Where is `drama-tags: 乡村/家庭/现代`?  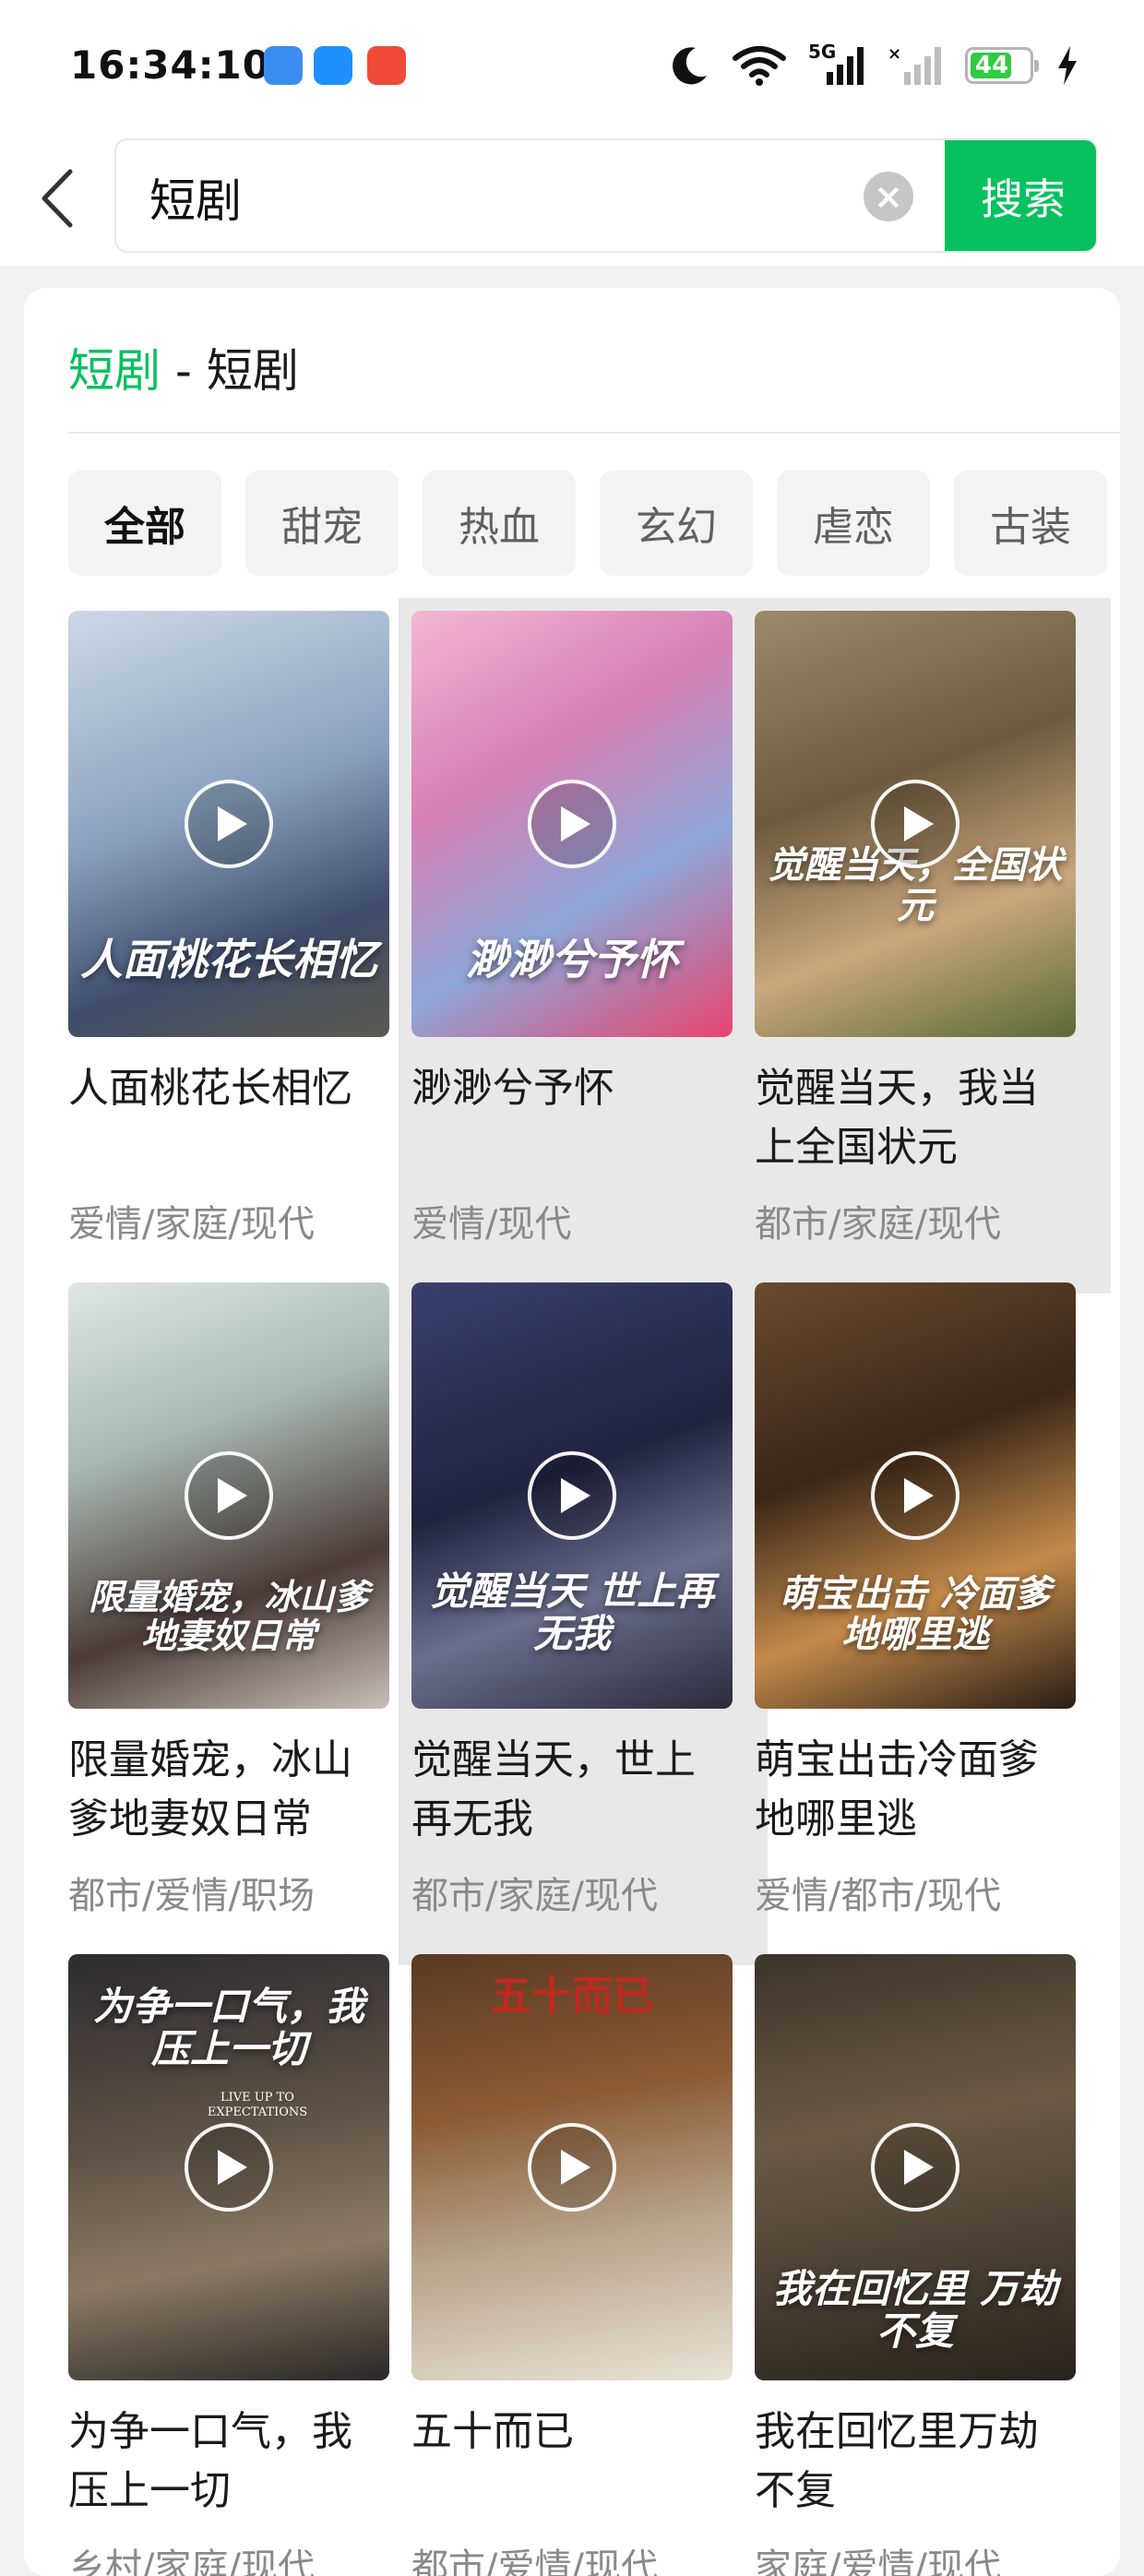
drama-tags: 乡村/家庭/现代 is located at coordinates (192, 2561).